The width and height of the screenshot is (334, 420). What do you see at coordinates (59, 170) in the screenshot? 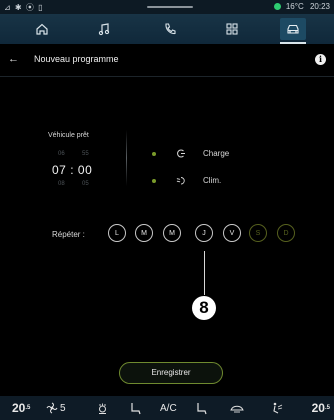
I see `hour-value: 07` at bounding box center [59, 170].